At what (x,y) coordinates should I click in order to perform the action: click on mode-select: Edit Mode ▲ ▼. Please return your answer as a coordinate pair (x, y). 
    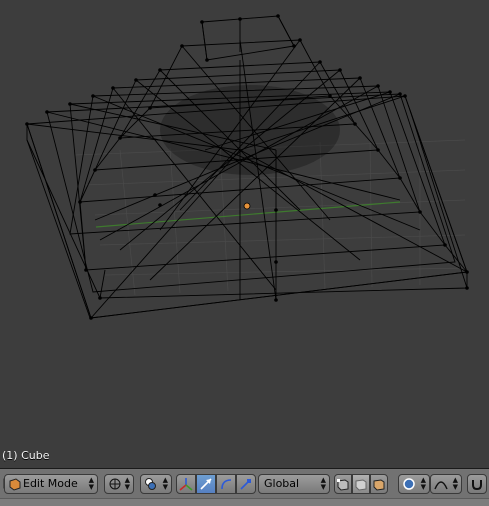
    Looking at the image, I should click on (51, 484).